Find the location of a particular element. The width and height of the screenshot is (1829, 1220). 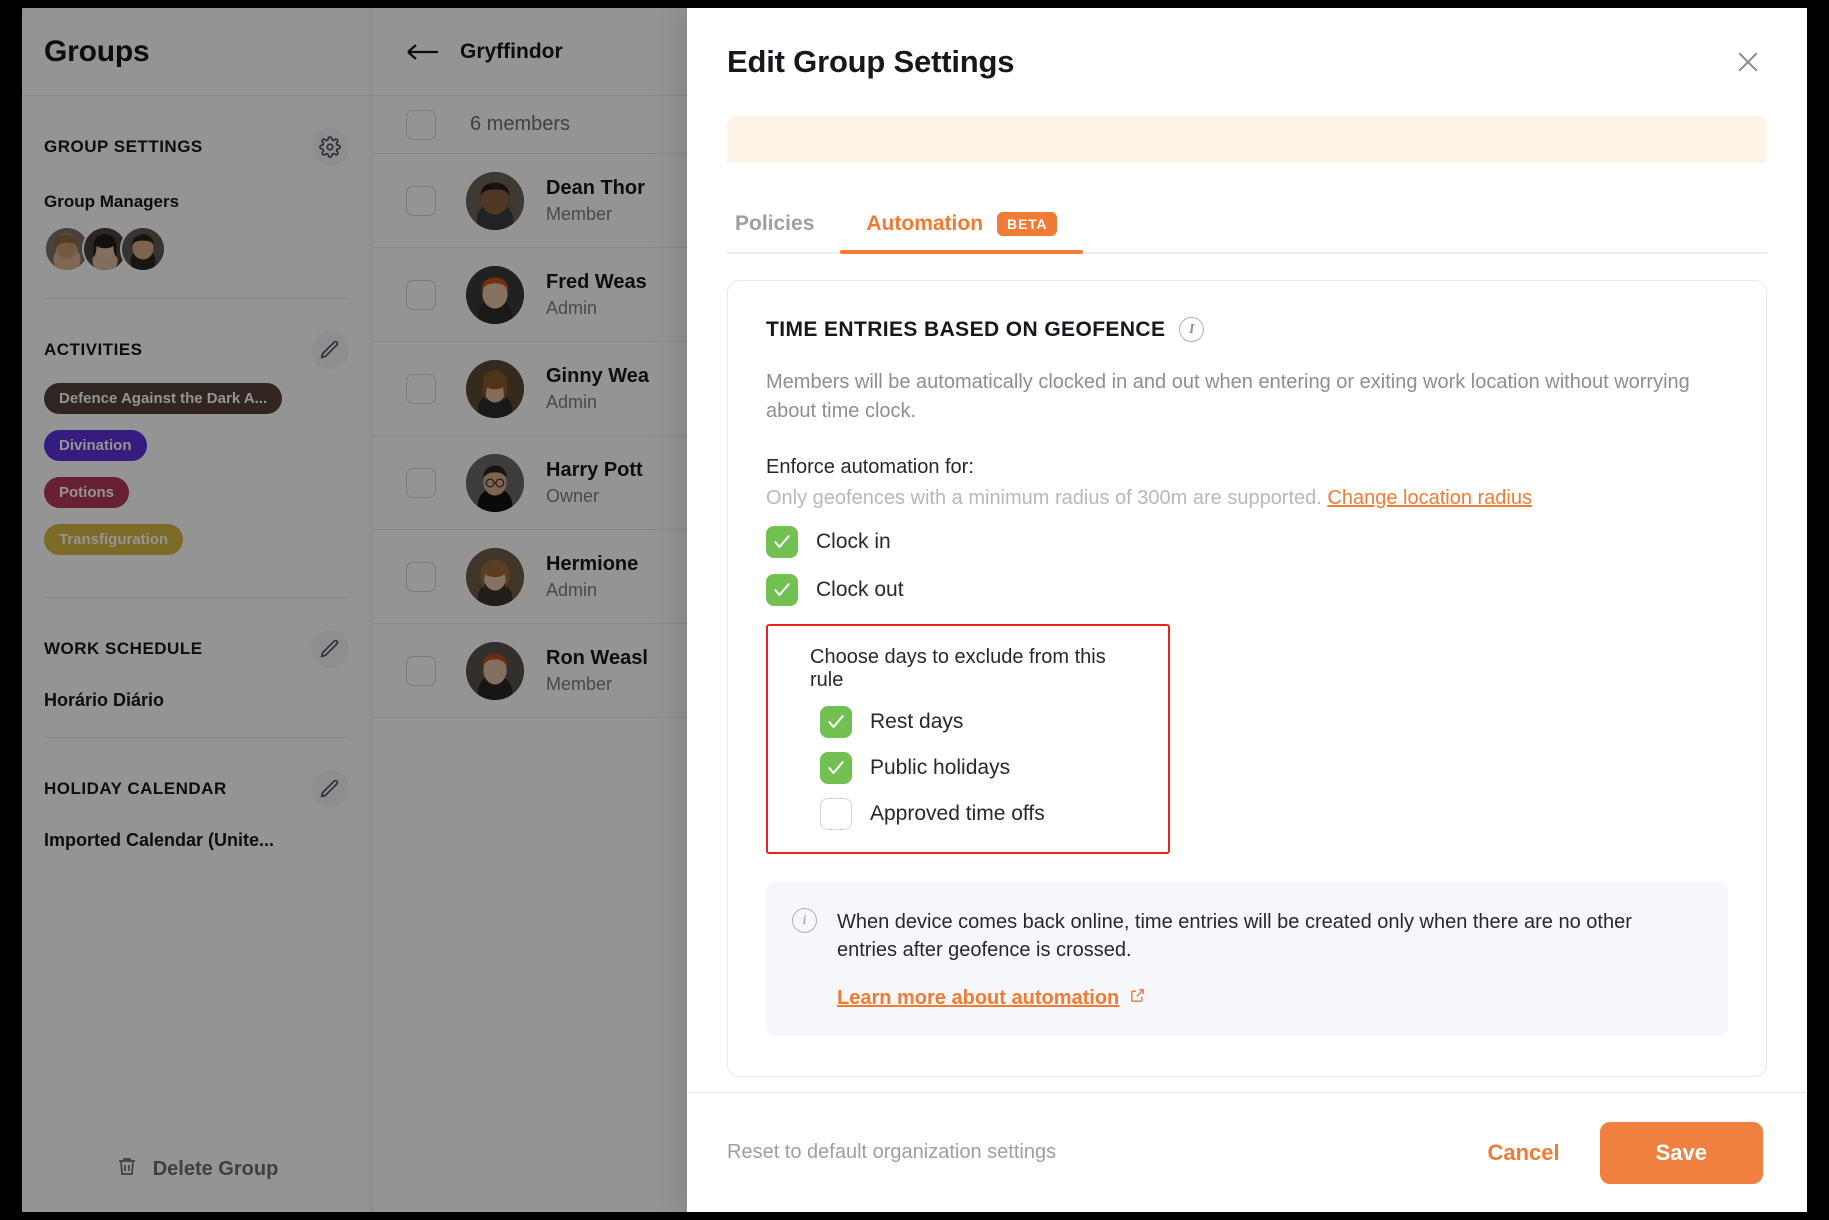

scrolled-banner-peek is located at coordinates (1247, 139).